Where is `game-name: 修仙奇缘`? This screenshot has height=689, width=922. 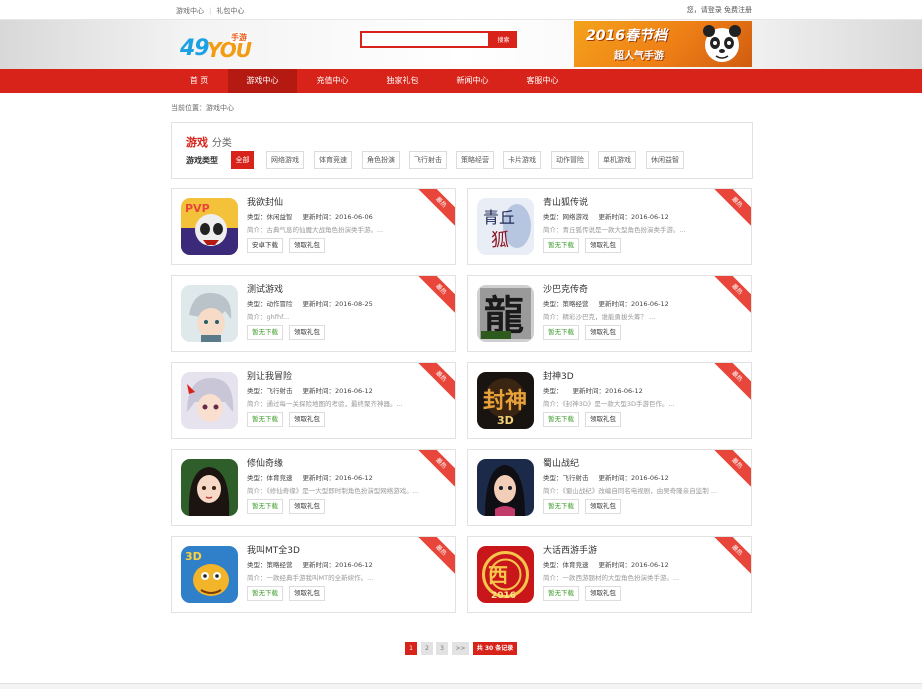
game-name: 修仙奇缘 is located at coordinates (265, 462).